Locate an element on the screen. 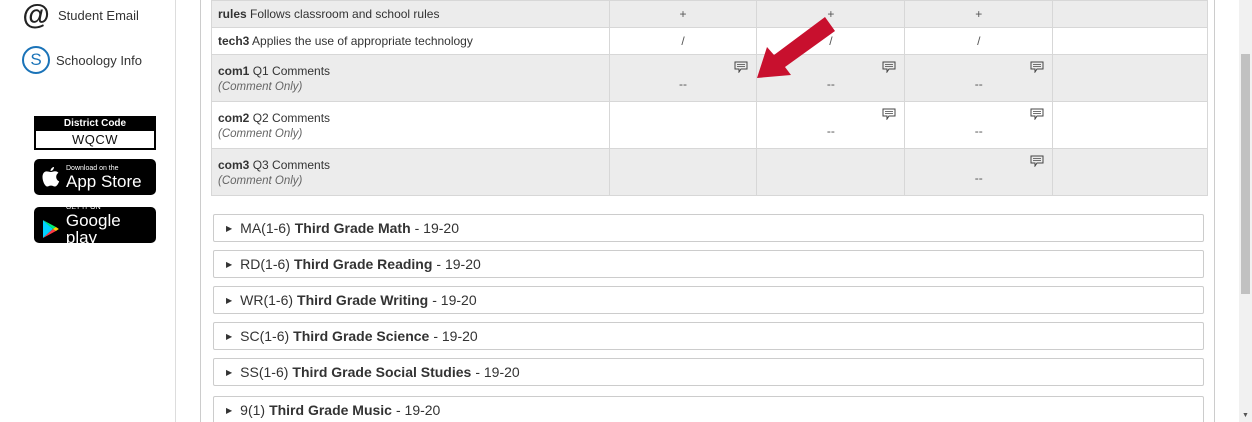 The width and height of the screenshot is (1252, 422). google-play-badge: GET IT ON Google play is located at coordinates (95, 225).